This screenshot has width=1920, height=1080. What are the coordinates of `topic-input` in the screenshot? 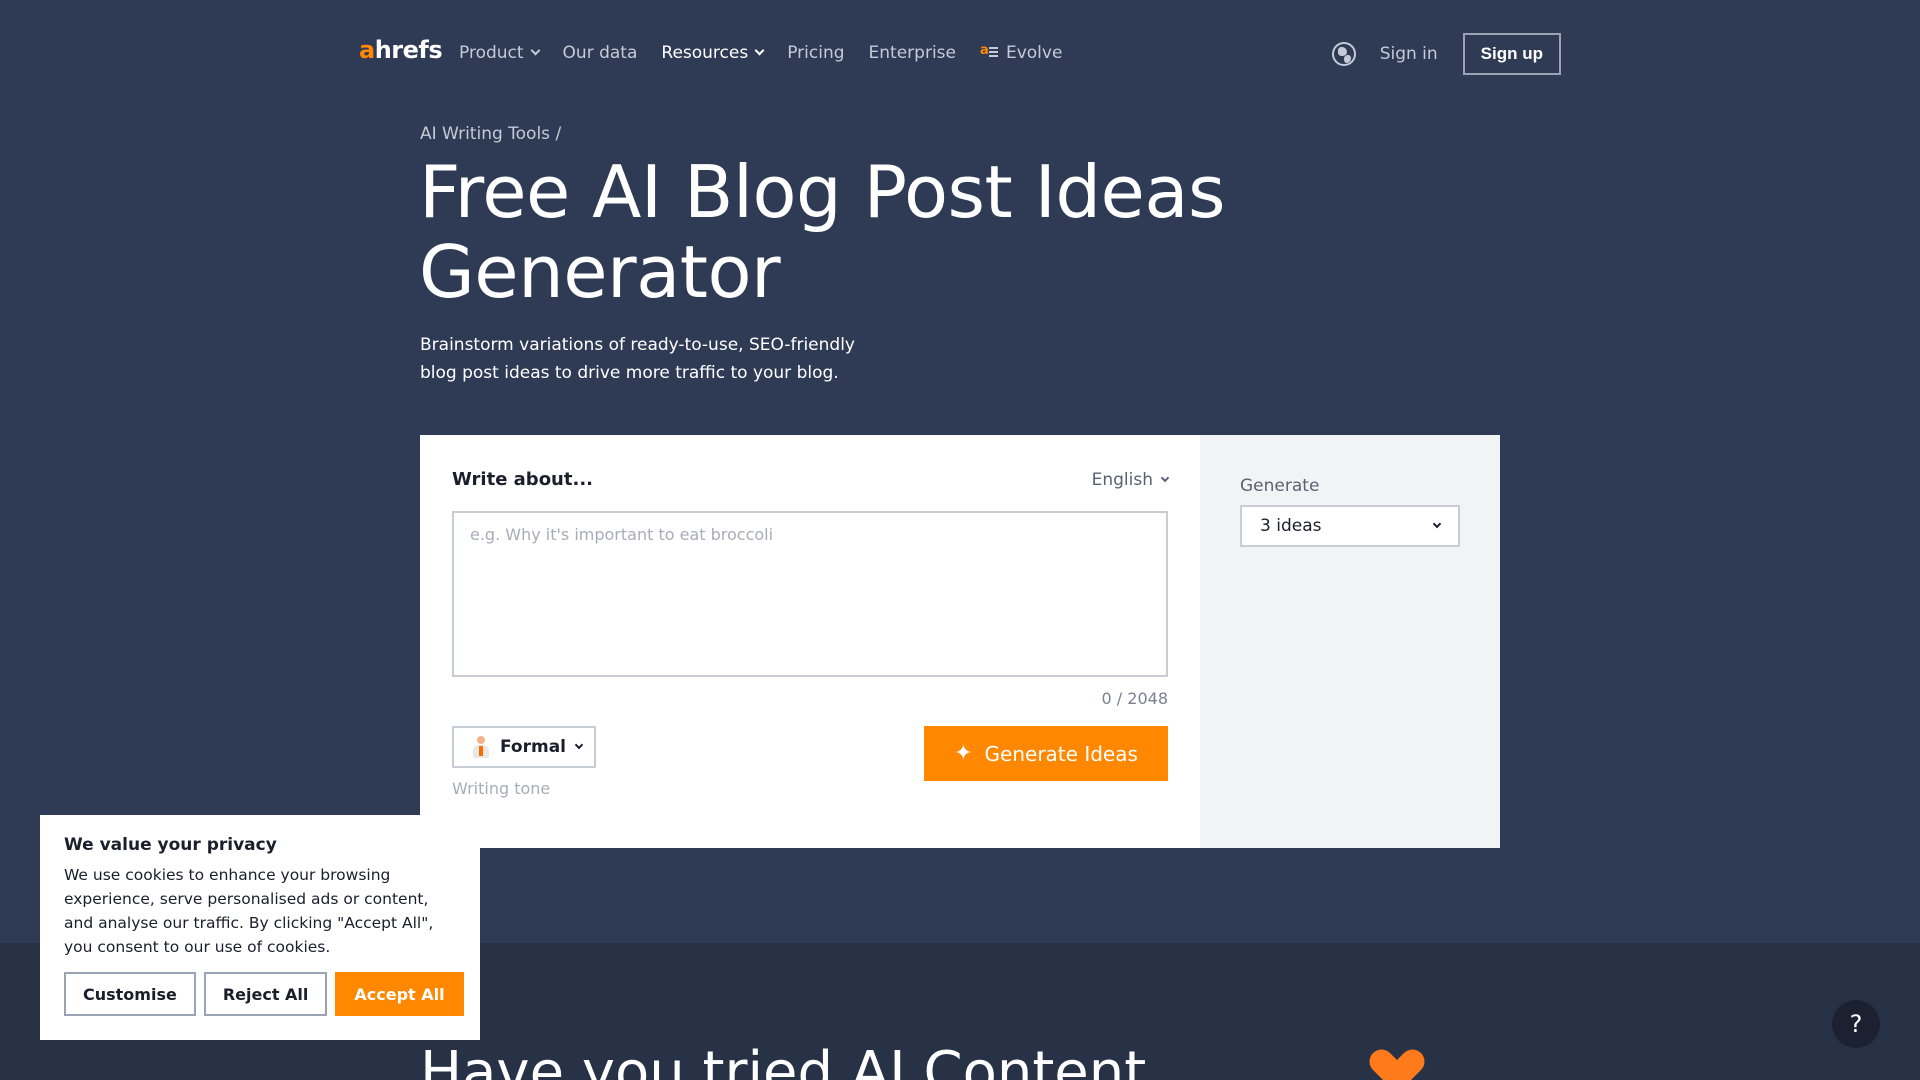 It's located at (810, 594).